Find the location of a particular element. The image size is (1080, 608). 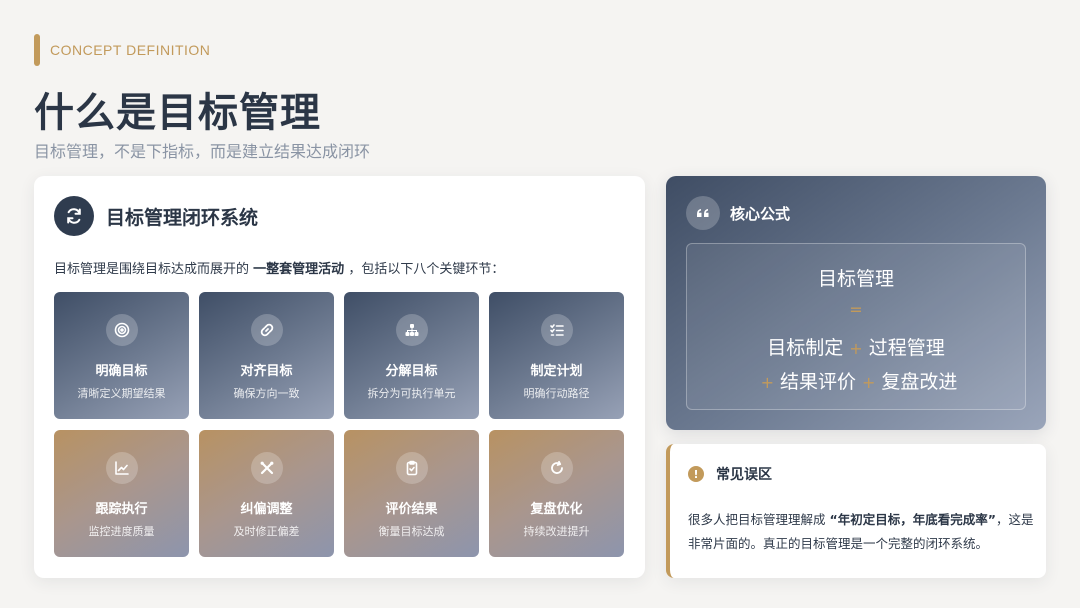

step-title: 分解目标 is located at coordinates (411, 371).